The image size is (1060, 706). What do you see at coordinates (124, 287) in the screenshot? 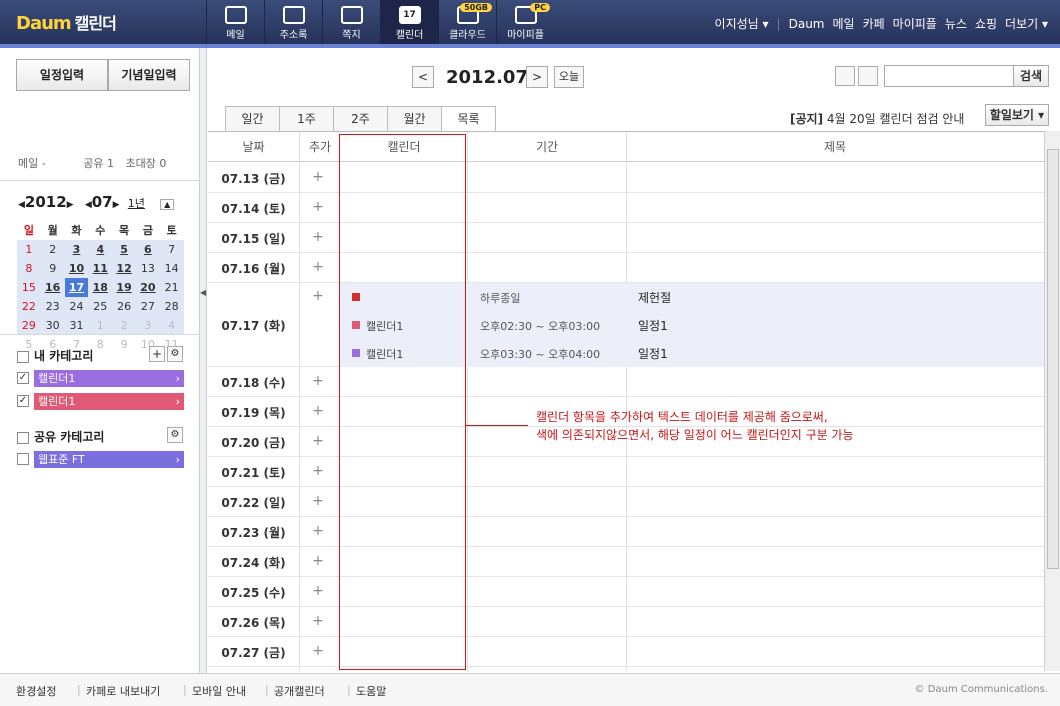
I see `day-cell: 19` at bounding box center [124, 287].